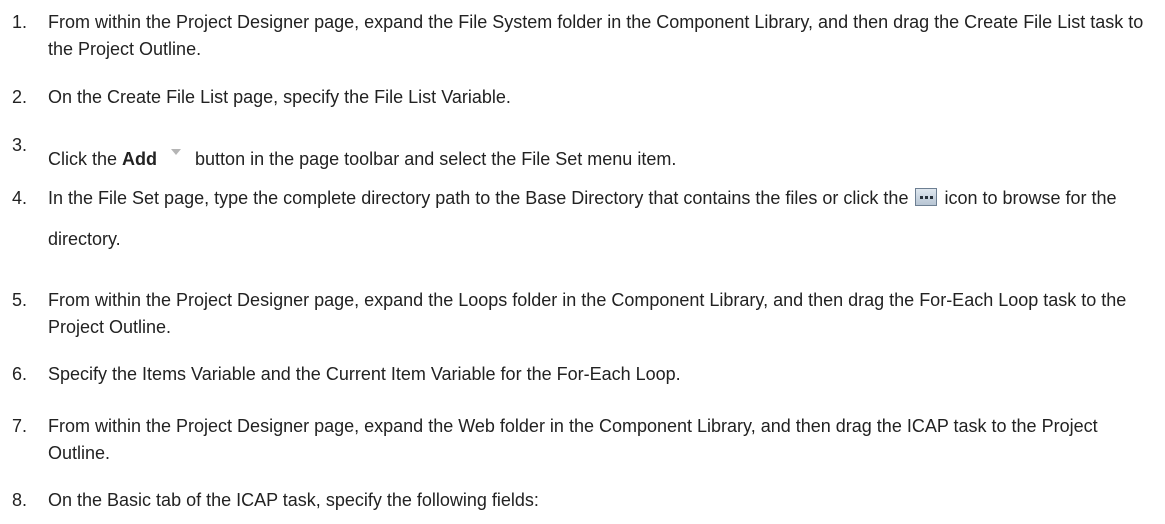 This screenshot has height=524, width=1165. What do you see at coordinates (20, 426) in the screenshot?
I see `step-number: 7.` at bounding box center [20, 426].